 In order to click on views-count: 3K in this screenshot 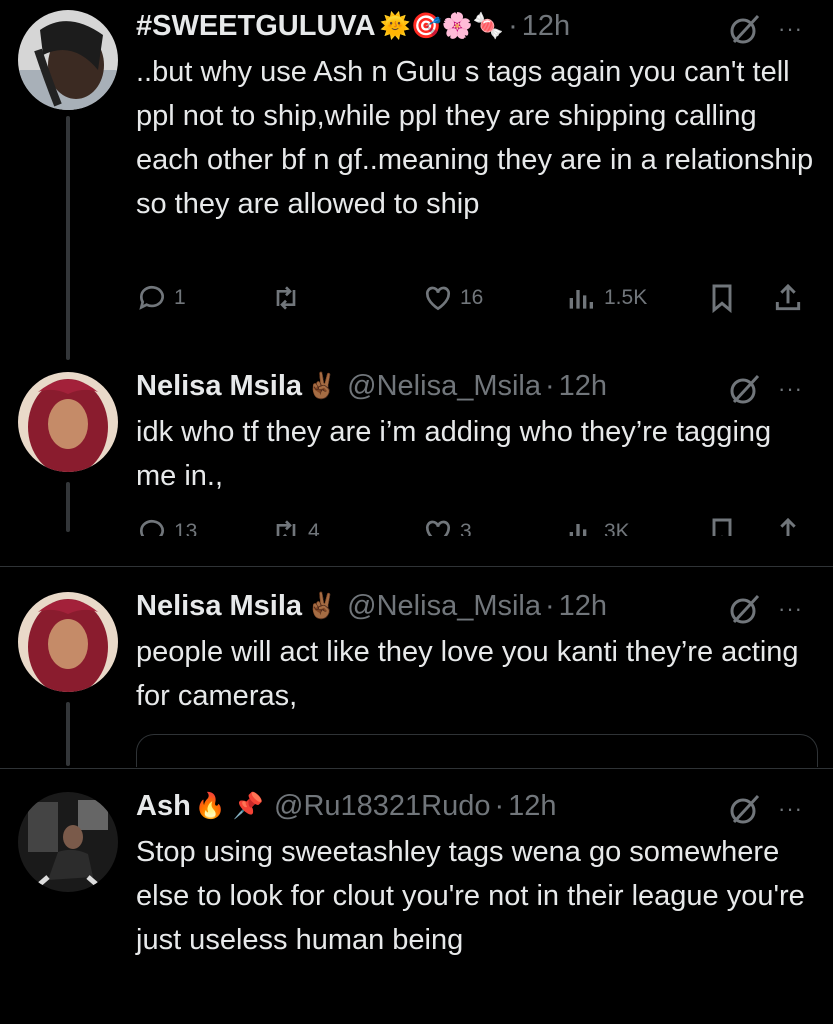, I will do `click(617, 528)`.